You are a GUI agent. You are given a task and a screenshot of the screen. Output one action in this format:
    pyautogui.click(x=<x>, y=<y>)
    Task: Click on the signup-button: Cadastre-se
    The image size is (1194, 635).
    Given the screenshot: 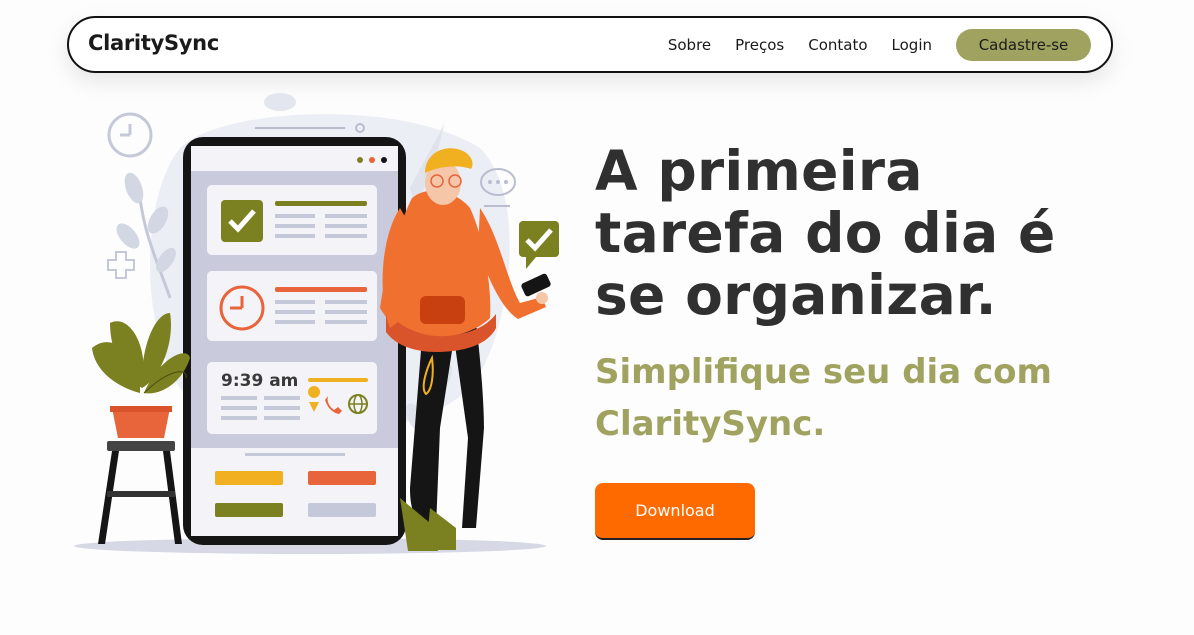 What is the action you would take?
    pyautogui.click(x=1023, y=45)
    